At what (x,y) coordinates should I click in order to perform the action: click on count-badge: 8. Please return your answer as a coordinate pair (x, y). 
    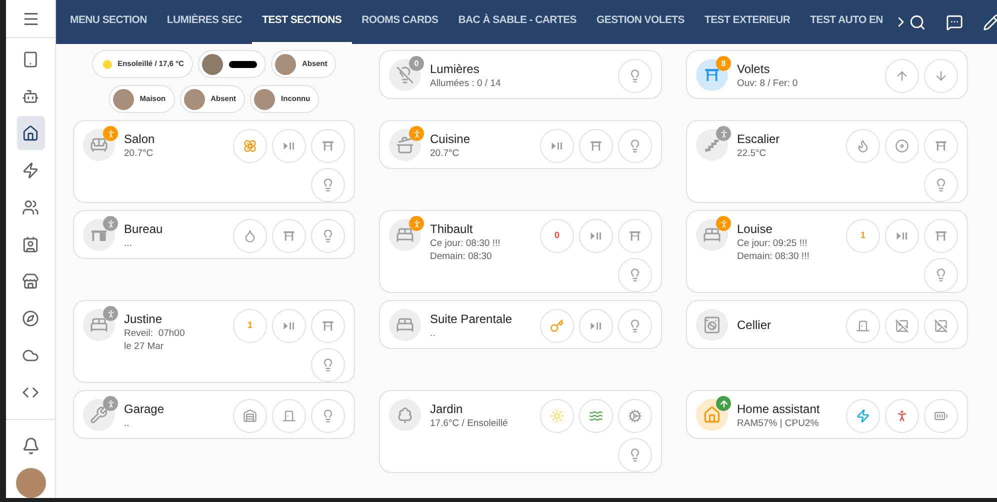
    Looking at the image, I should click on (723, 63).